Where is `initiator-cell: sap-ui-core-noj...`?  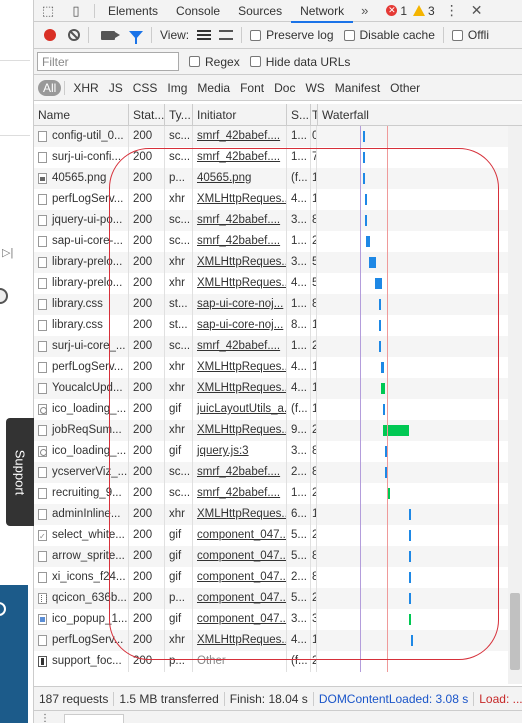 initiator-cell: sap-ui-core-noj... is located at coordinates (240, 304).